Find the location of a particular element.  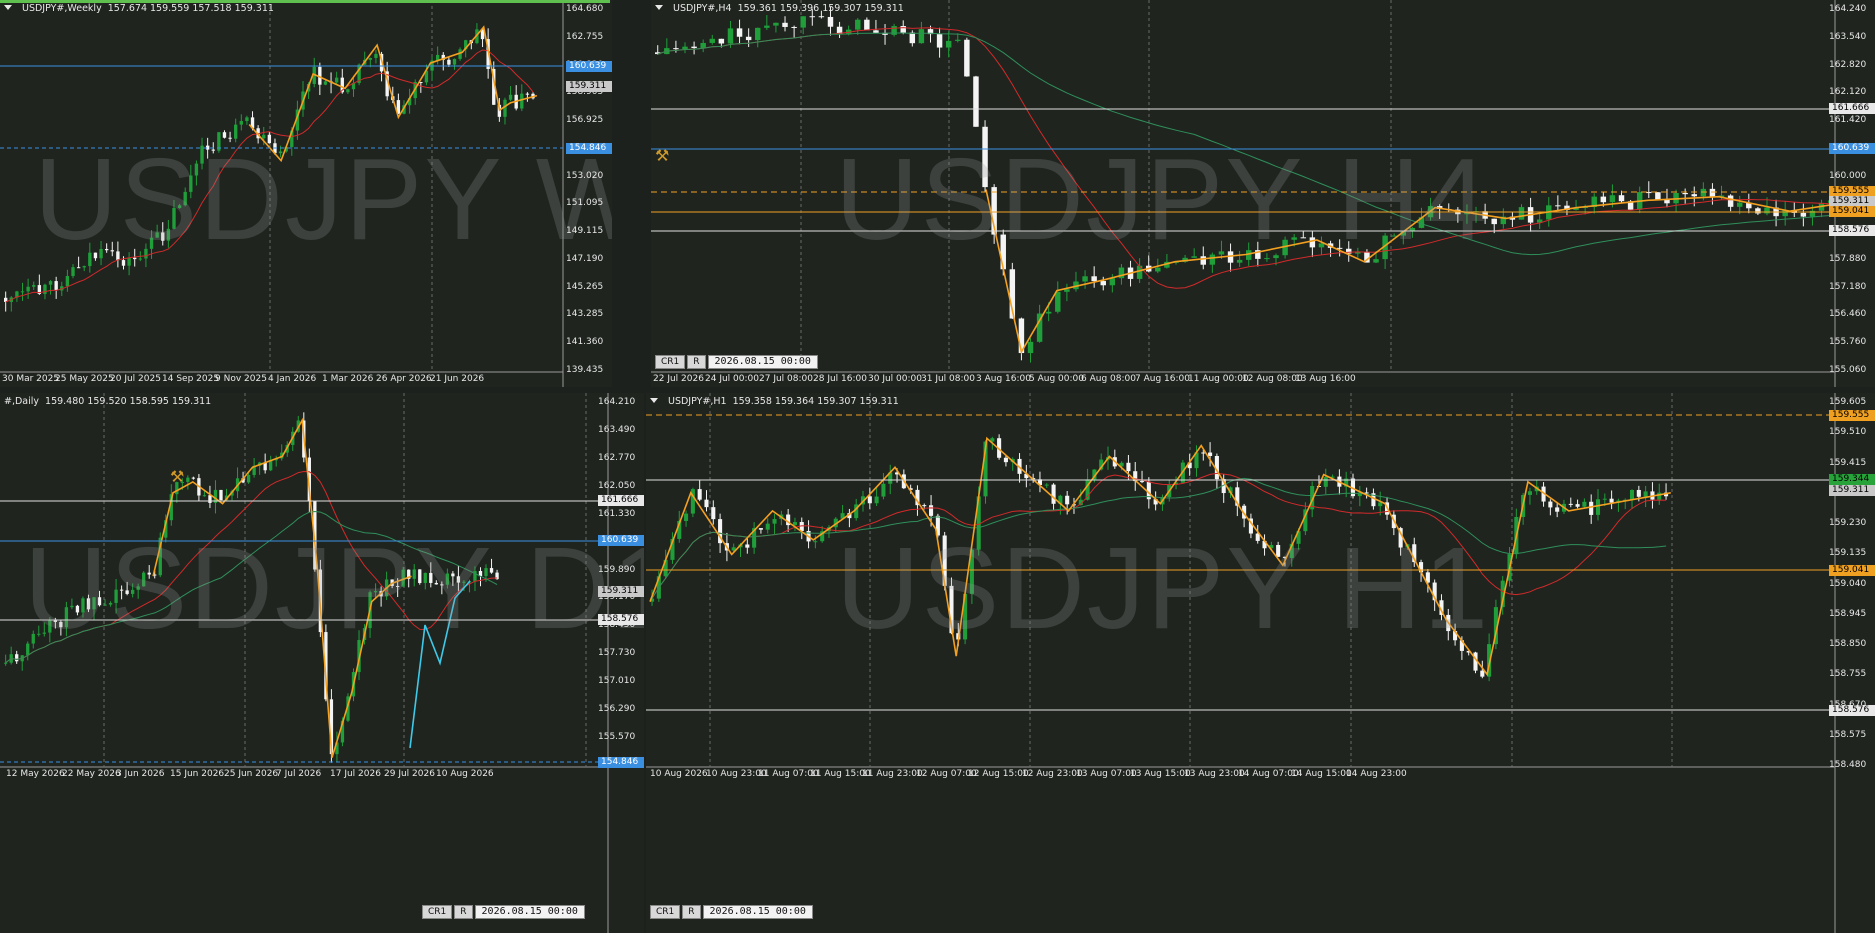

time-tick-label: 9 Nov 2025 is located at coordinates (241, 379).